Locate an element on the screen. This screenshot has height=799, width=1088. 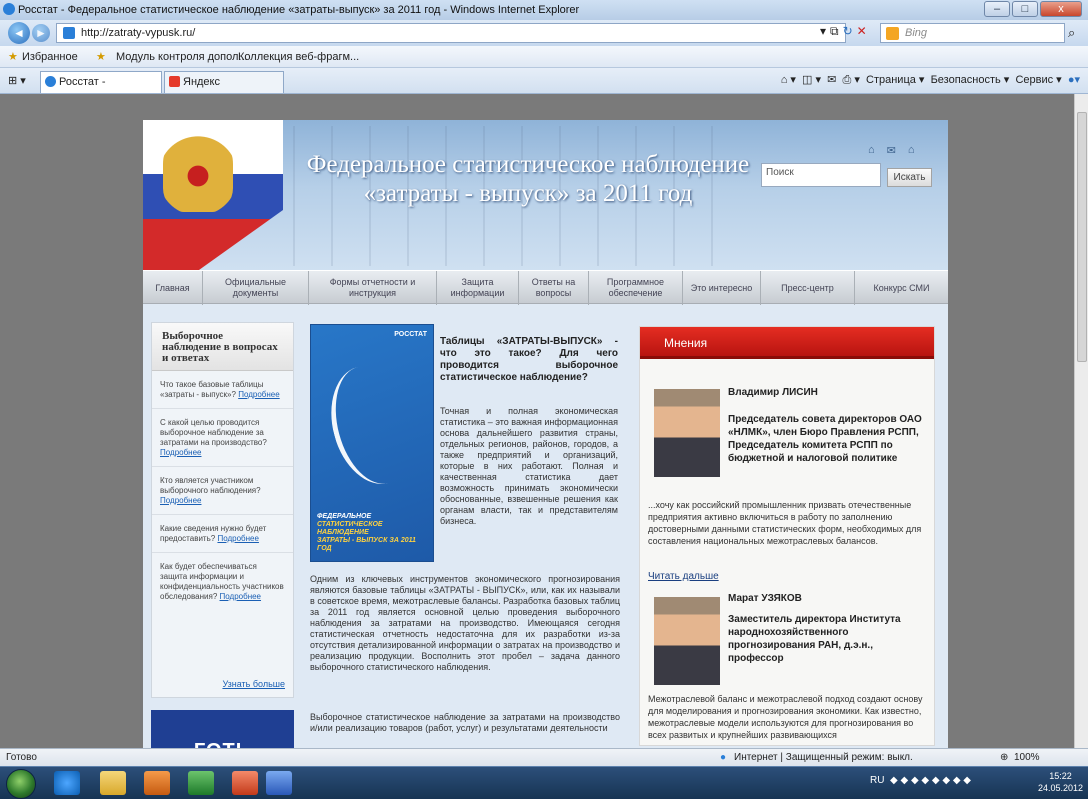
url-field: http://zatraty-vypusk.ru/ is located at coordinates (451, 33).